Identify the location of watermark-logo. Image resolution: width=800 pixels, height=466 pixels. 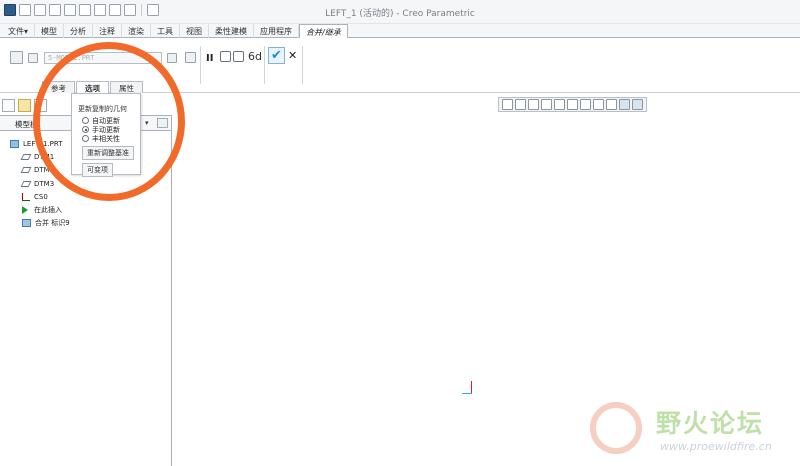
(616, 428).